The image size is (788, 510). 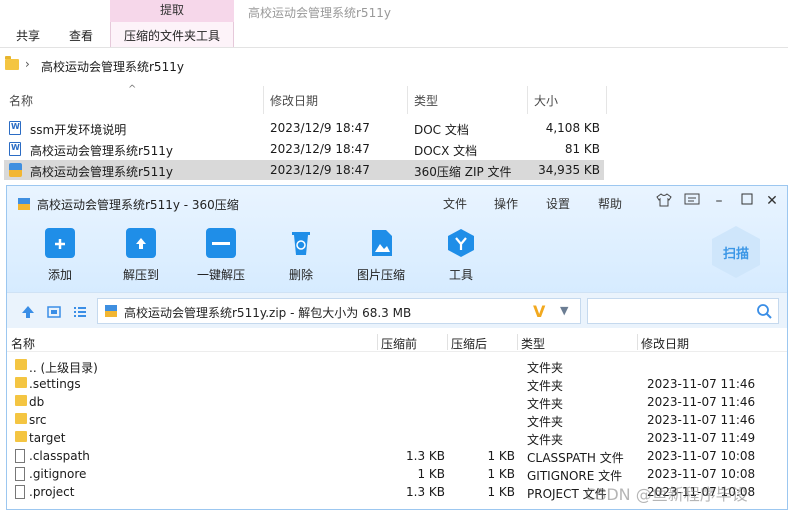 What do you see at coordinates (610, 203) in the screenshot?
I see `menu-help: 帮助` at bounding box center [610, 203].